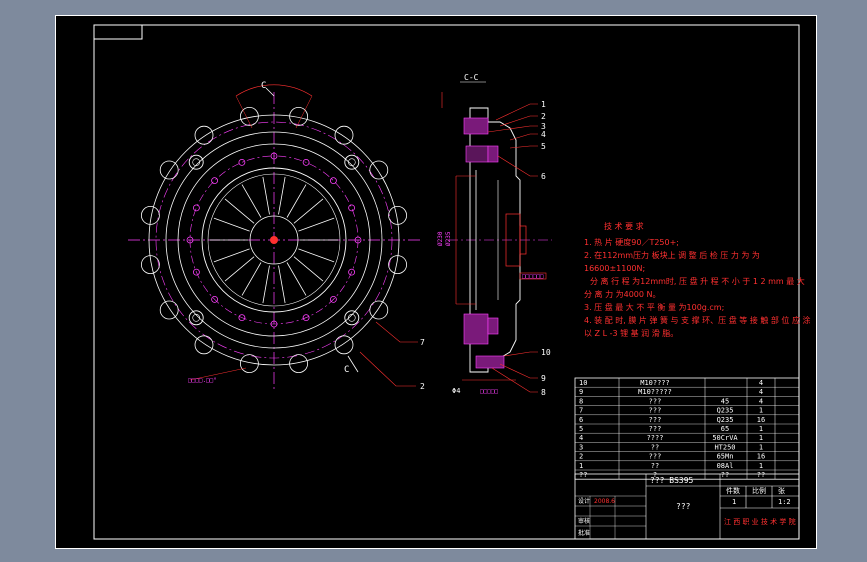 The image size is (867, 562). Describe the element at coordinates (543, 392) in the screenshot. I see `callout-8: 8` at that location.